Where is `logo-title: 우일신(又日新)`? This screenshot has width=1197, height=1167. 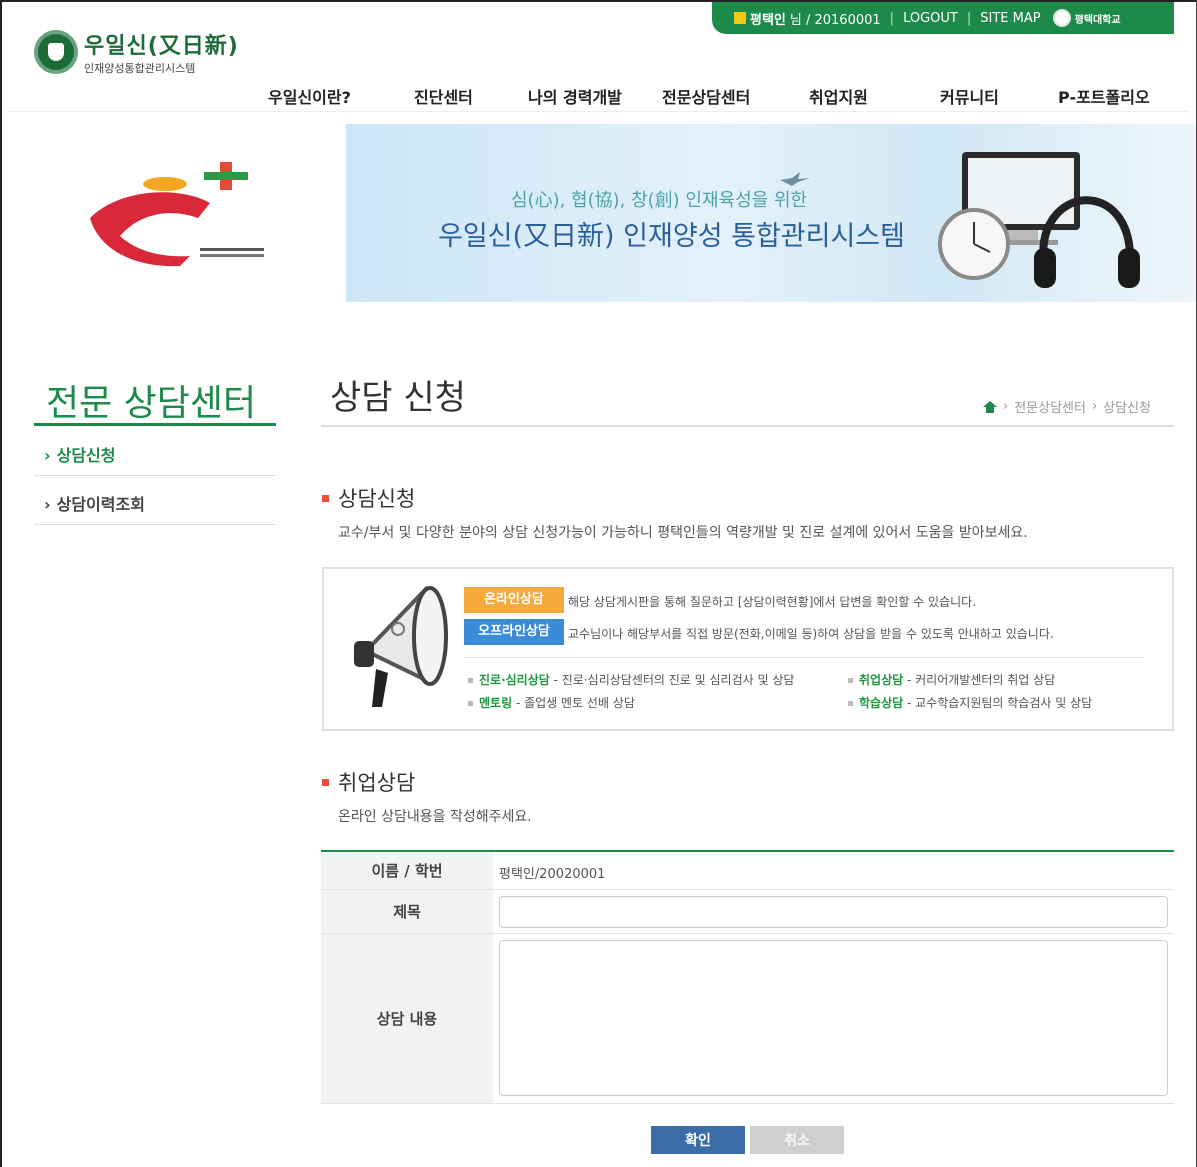
logo-title: 우일신(又日新) is located at coordinates (161, 46).